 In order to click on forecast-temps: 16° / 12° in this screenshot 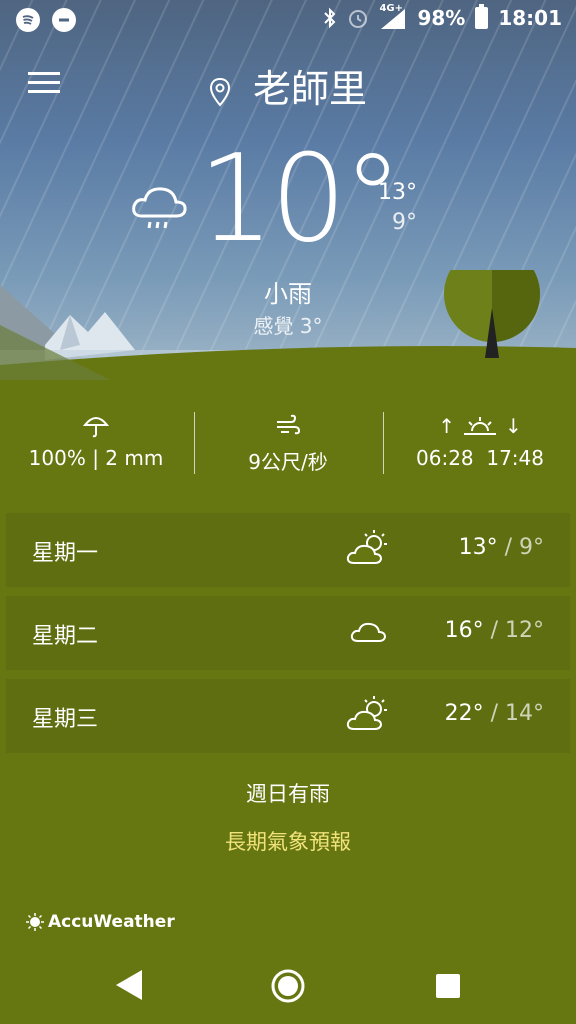, I will do `click(494, 630)`.